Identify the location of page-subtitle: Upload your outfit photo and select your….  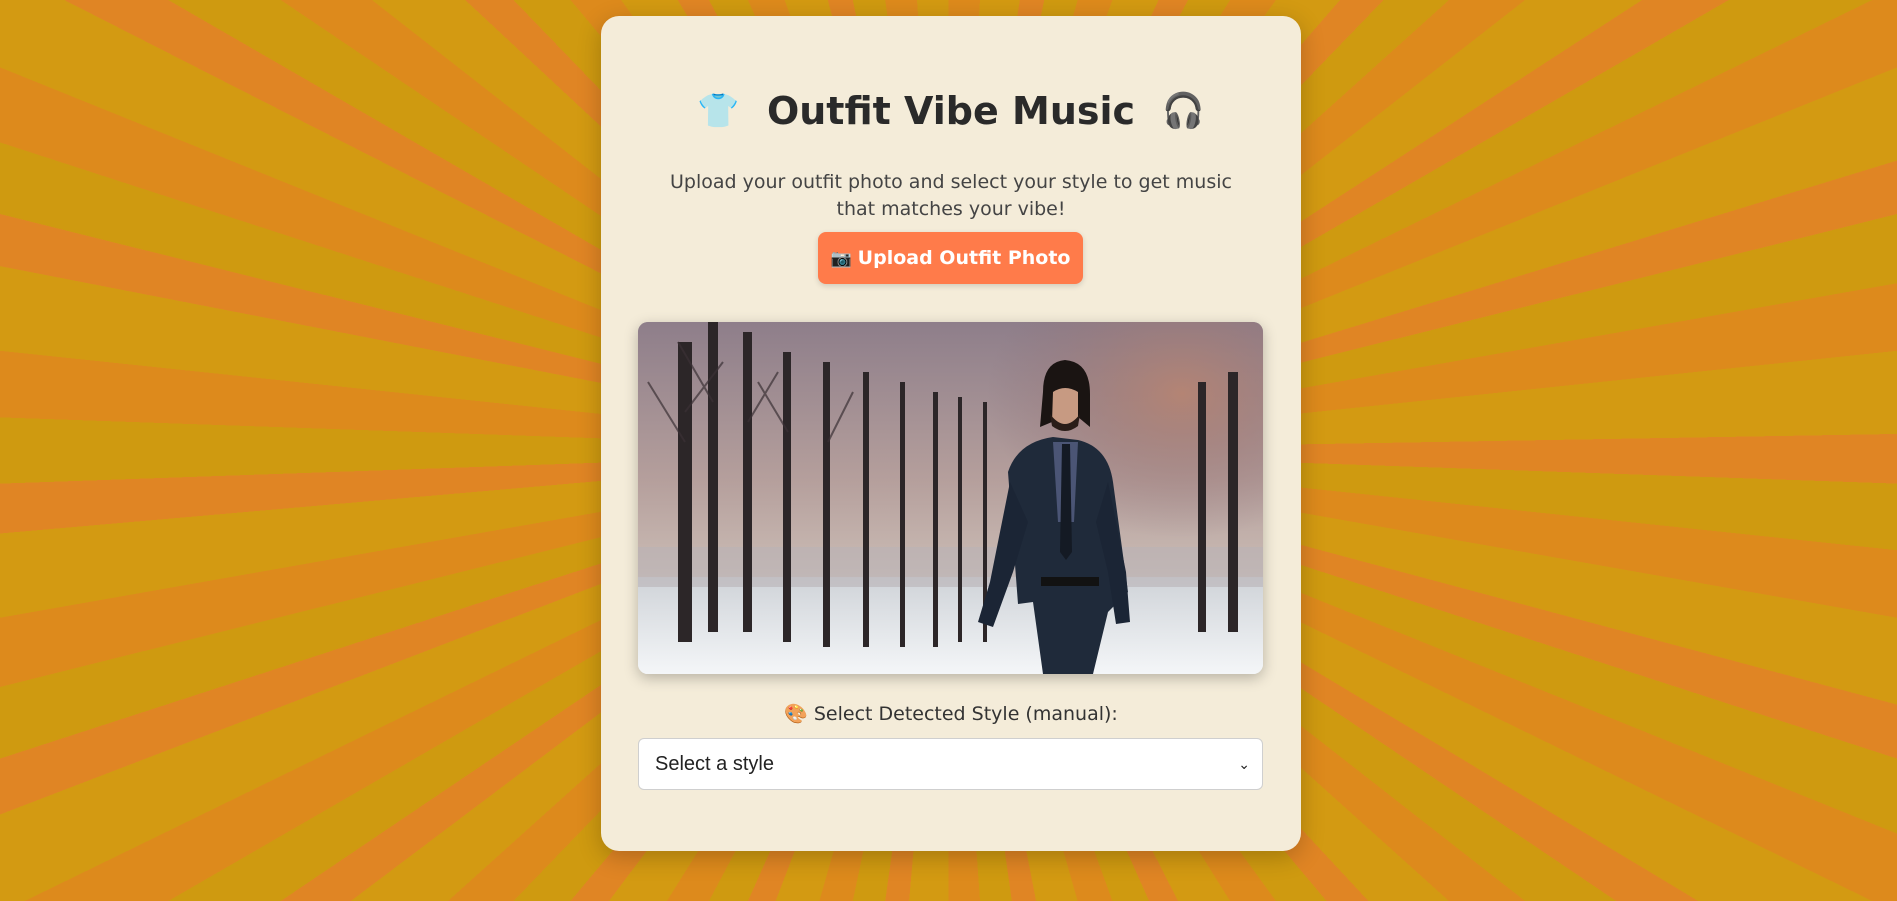
(951, 195).